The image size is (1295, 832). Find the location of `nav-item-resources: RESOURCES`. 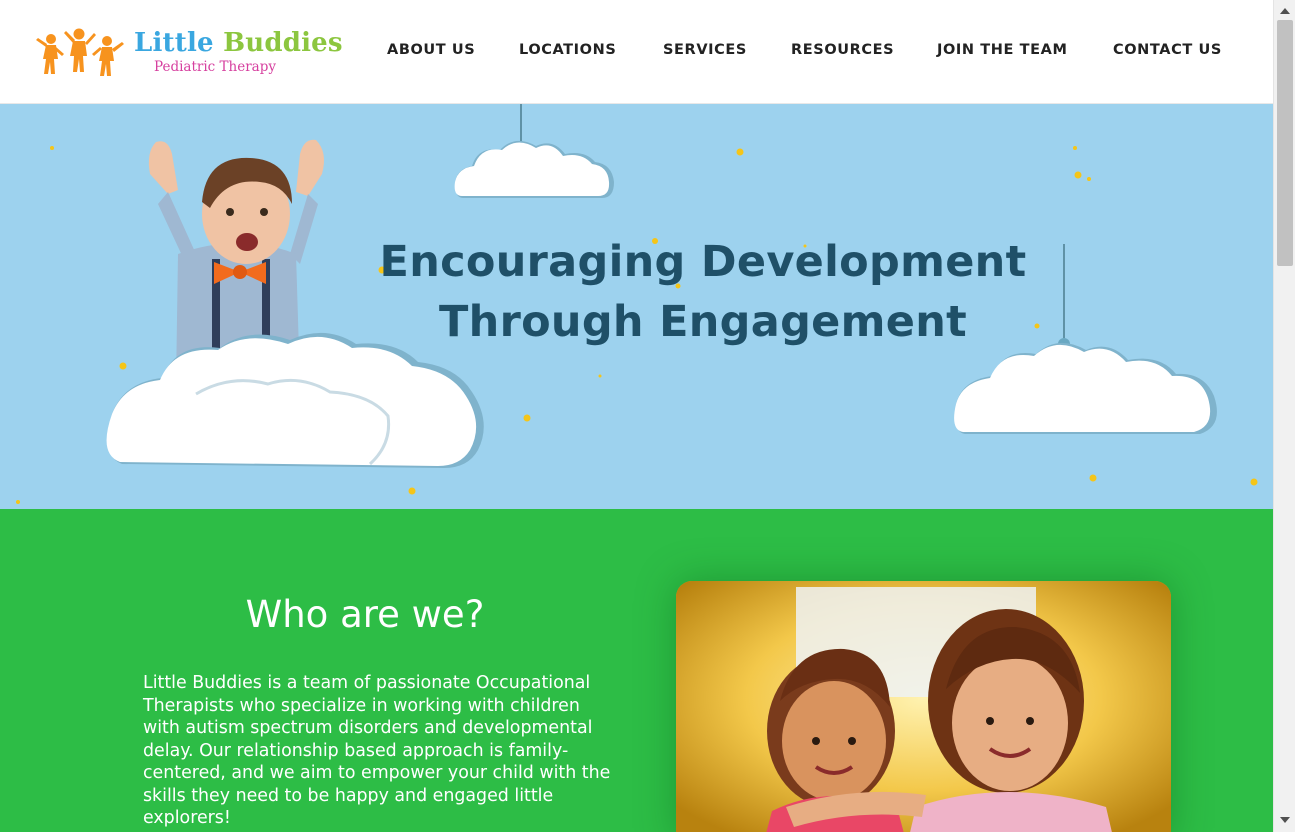

nav-item-resources: RESOURCES is located at coordinates (842, 50).